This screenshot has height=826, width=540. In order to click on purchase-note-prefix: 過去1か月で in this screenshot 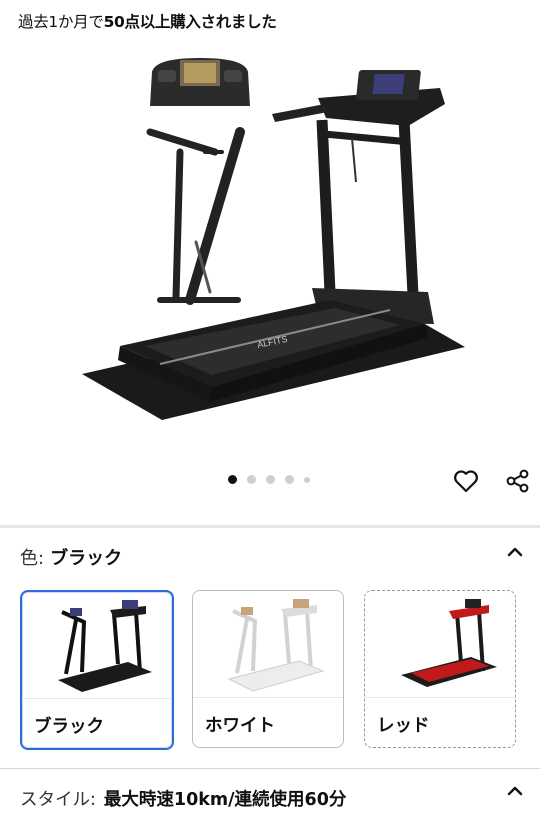, I will do `click(61, 22)`.